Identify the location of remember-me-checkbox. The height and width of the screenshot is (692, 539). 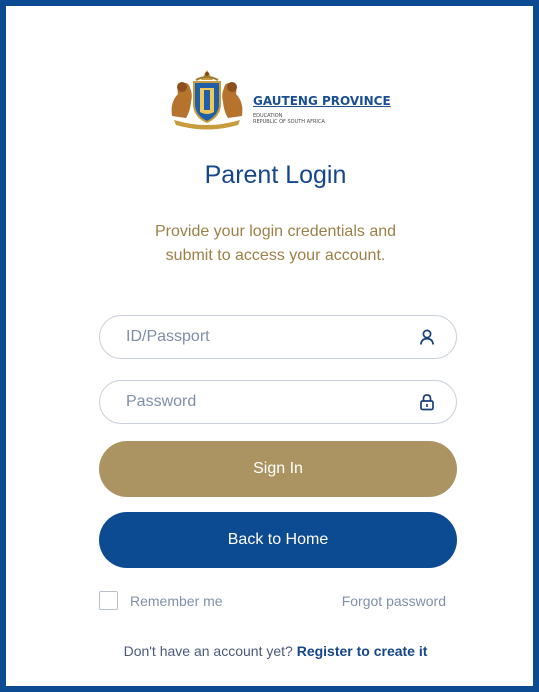
(108, 600).